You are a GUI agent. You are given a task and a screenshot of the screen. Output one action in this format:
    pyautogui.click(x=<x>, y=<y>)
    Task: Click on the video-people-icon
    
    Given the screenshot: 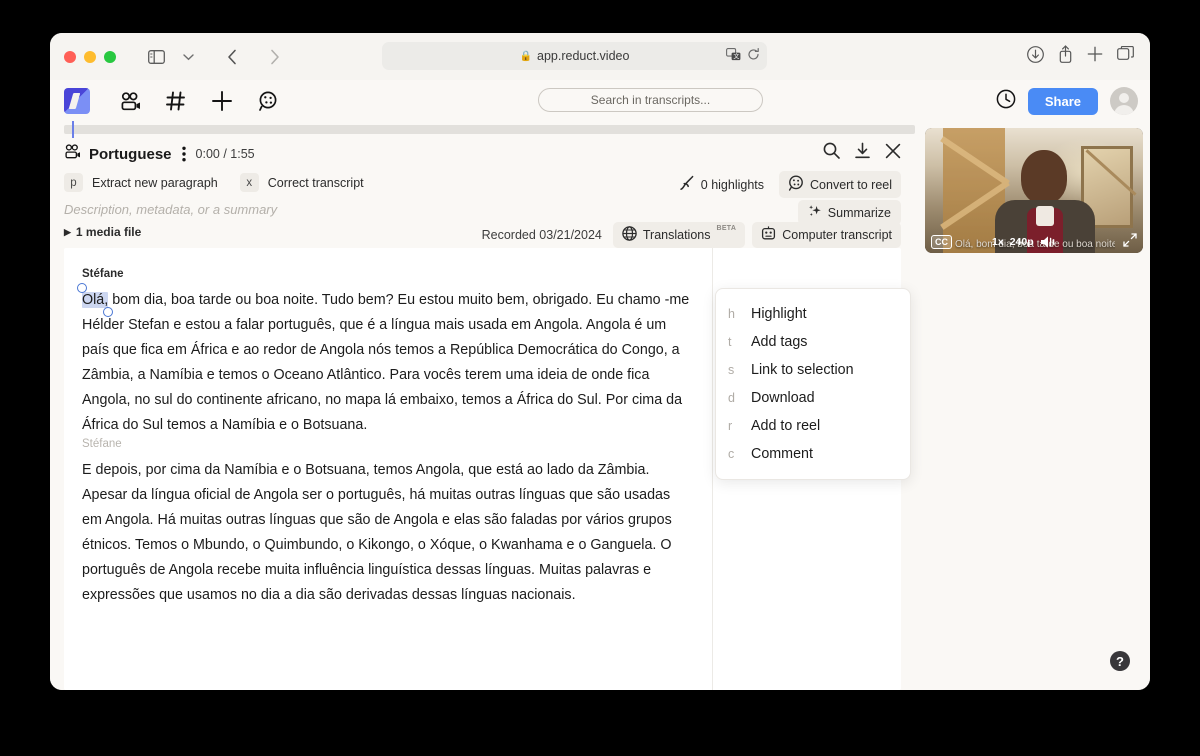 What is the action you would take?
    pyautogui.click(x=130, y=101)
    